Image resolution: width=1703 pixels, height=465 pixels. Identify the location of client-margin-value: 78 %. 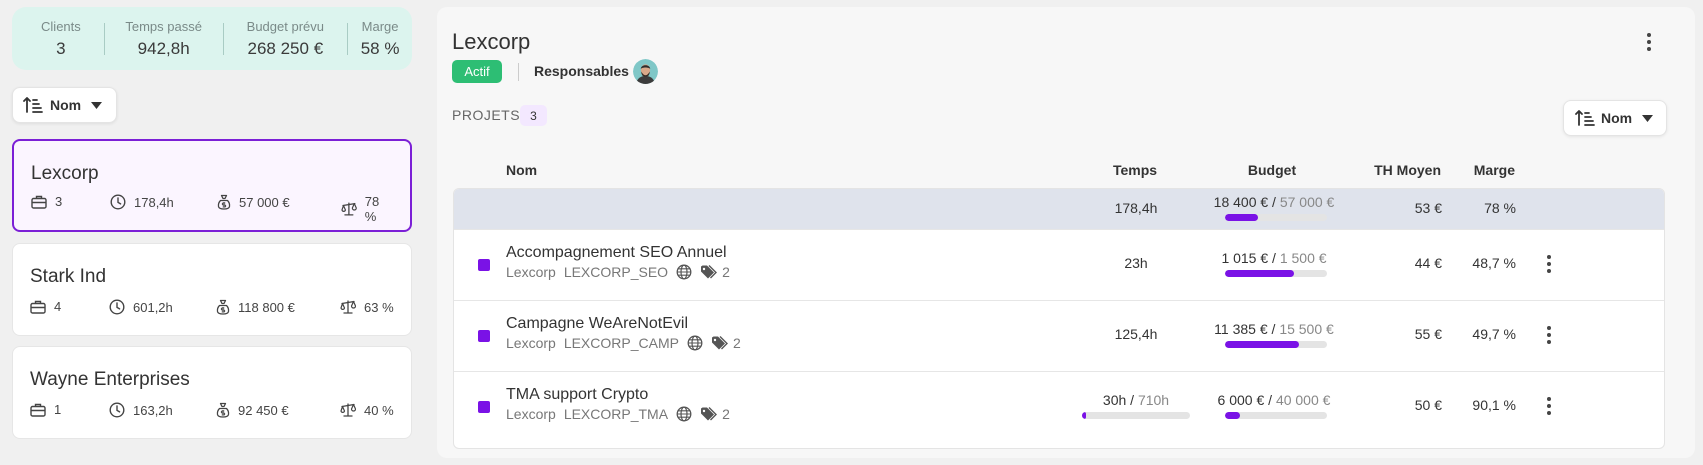
(372, 209).